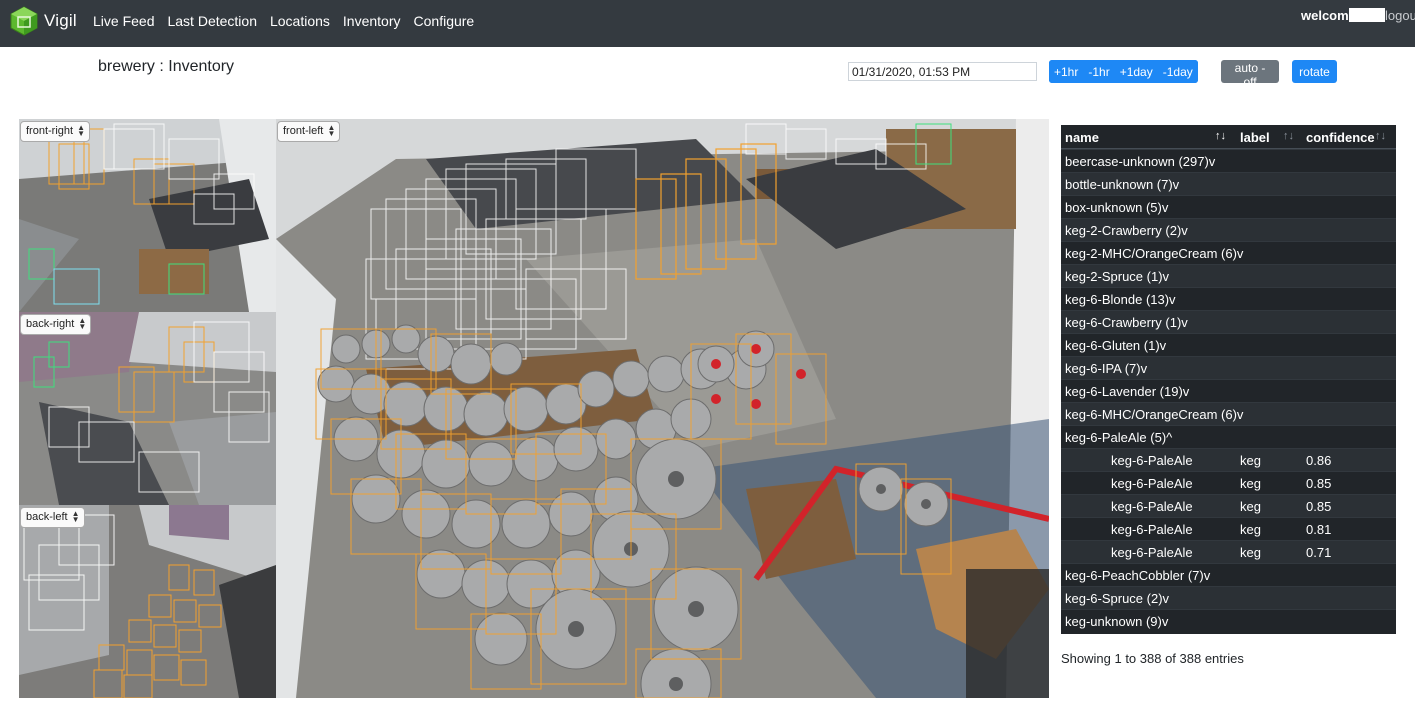 This screenshot has width=1415, height=720. What do you see at coordinates (1255, 137) in the screenshot?
I see `column-header-label: label` at bounding box center [1255, 137].